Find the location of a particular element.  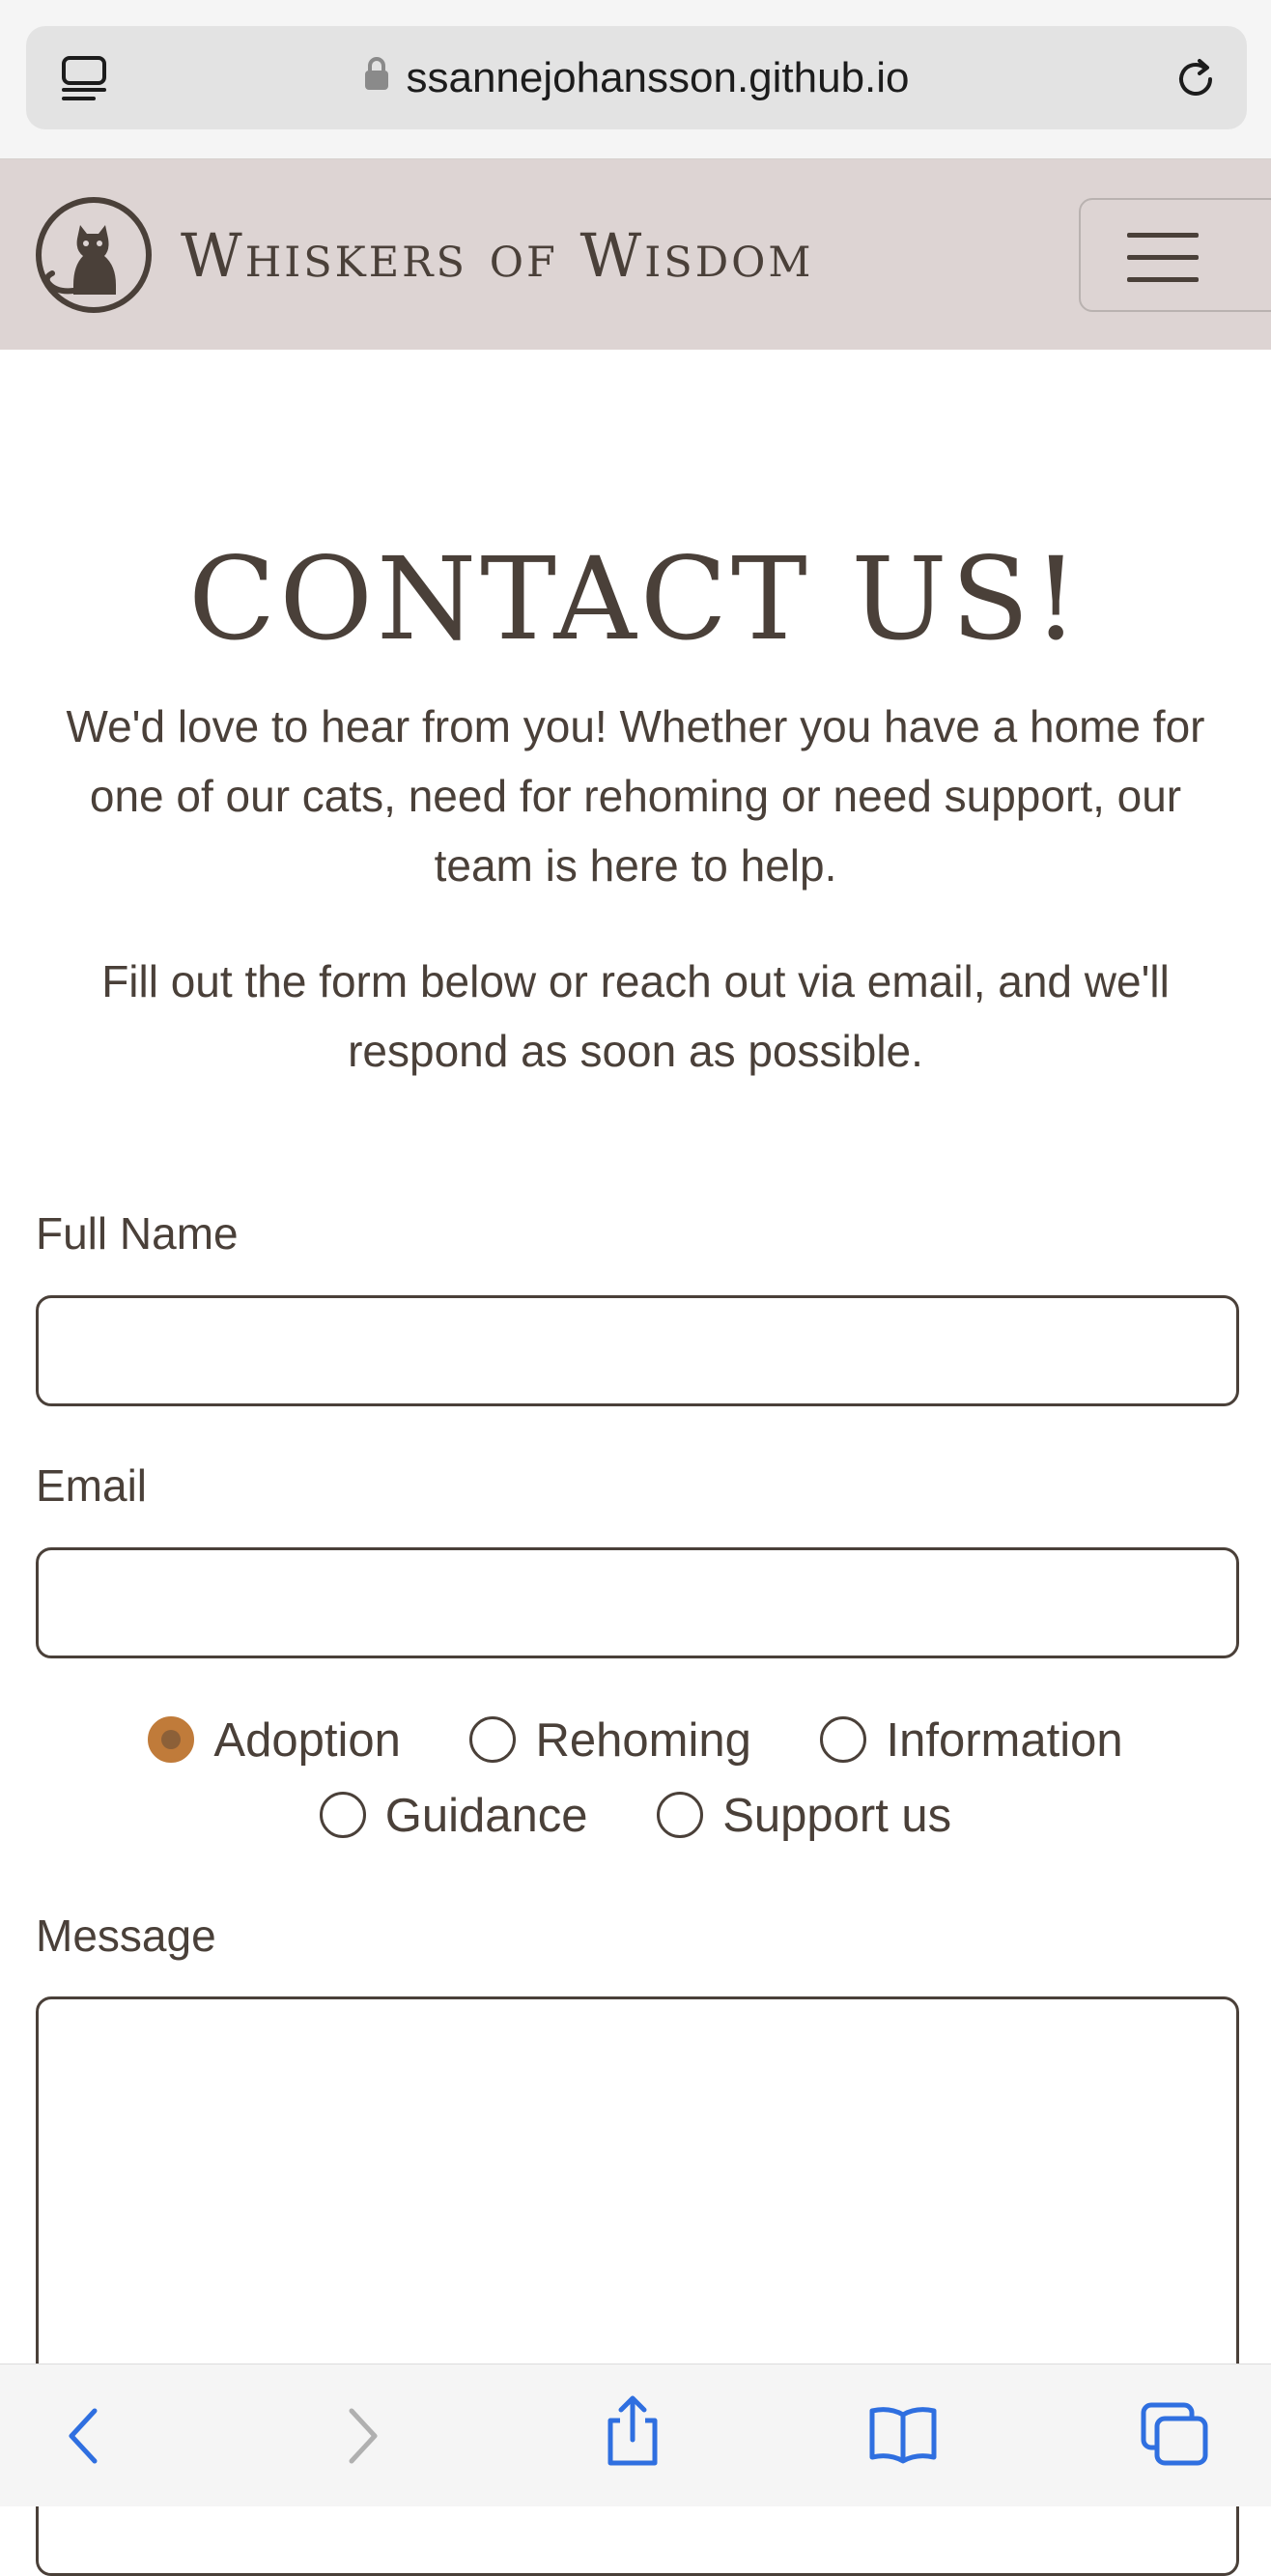

tabs-icon is located at coordinates (1174, 2436).